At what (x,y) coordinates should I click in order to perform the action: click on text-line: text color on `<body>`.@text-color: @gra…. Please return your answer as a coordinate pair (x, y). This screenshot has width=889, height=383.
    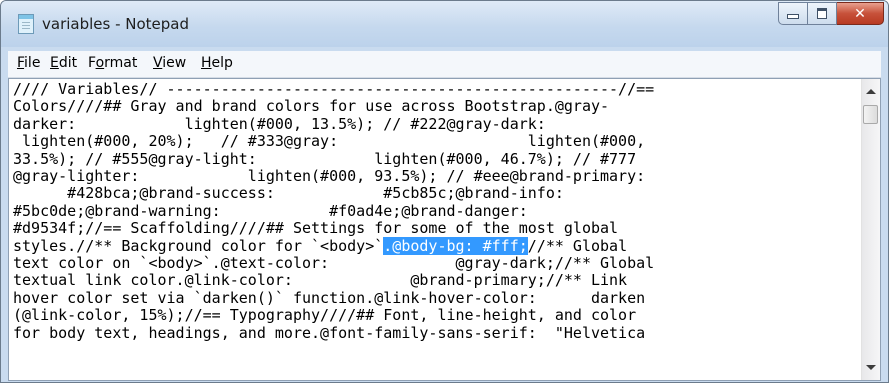
    Looking at the image, I should click on (334, 263).